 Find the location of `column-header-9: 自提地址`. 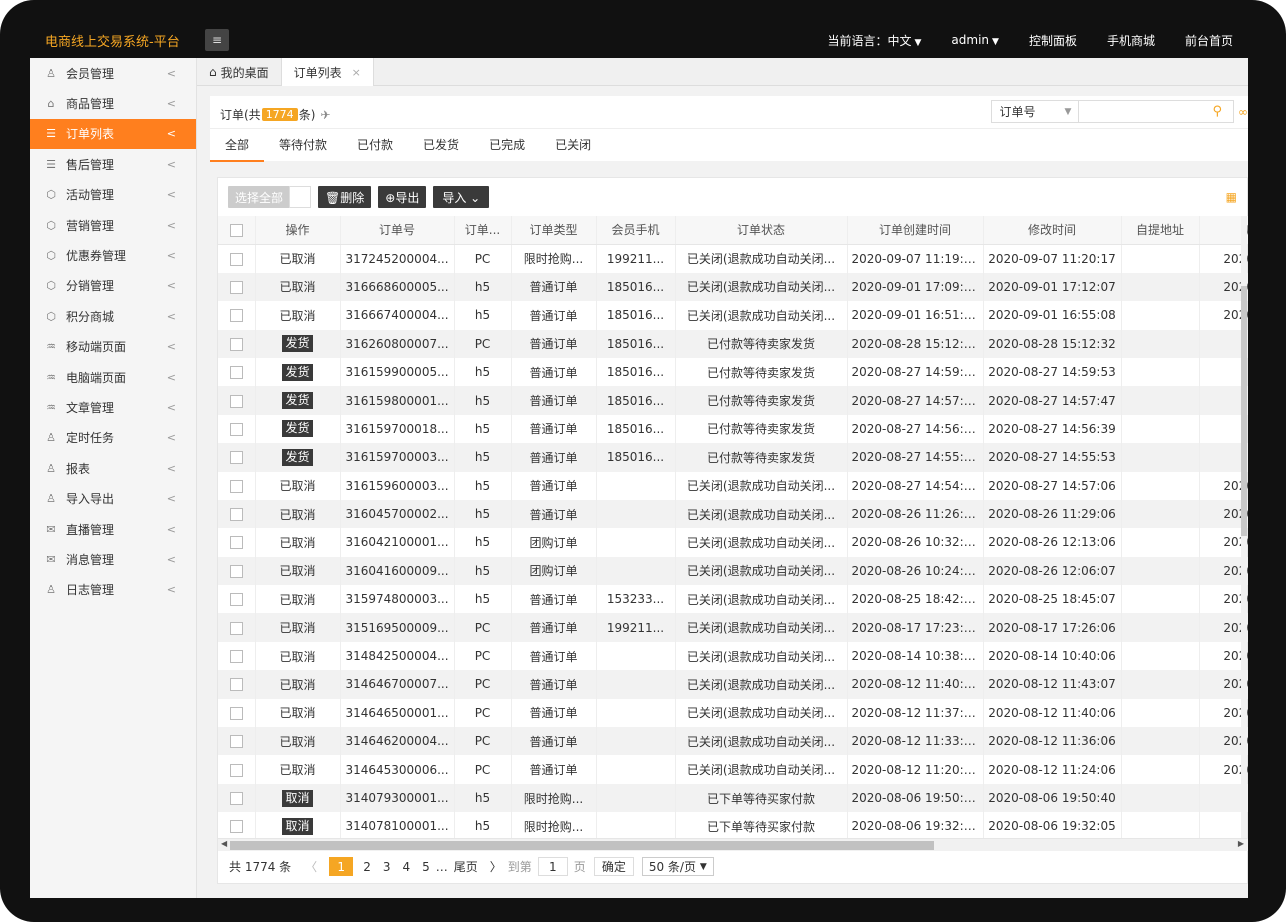

column-header-9: 自提地址 is located at coordinates (1160, 230).